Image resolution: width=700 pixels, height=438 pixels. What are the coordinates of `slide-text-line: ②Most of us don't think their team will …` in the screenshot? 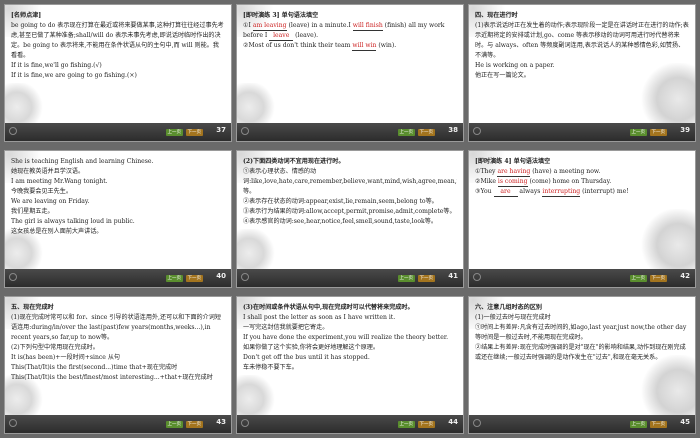 It's located at (320, 46).